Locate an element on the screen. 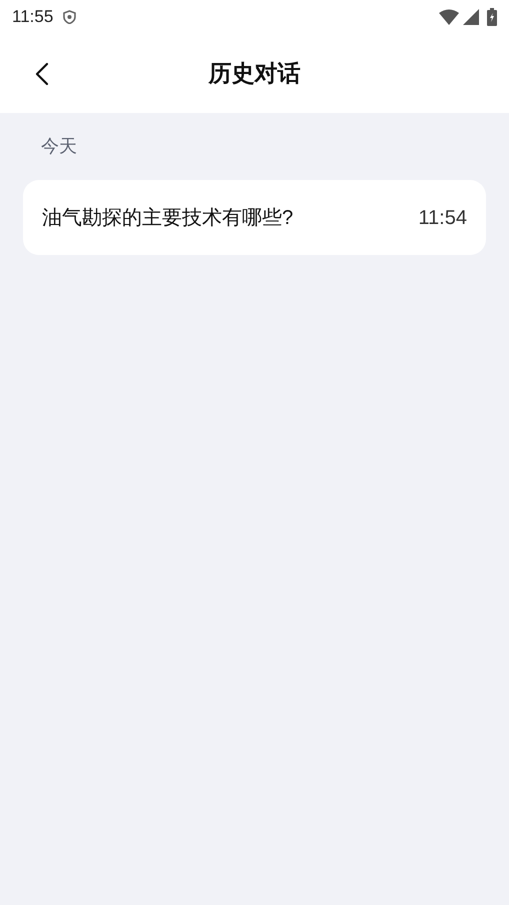 The image size is (509, 905). signal-icon is located at coordinates (471, 17).